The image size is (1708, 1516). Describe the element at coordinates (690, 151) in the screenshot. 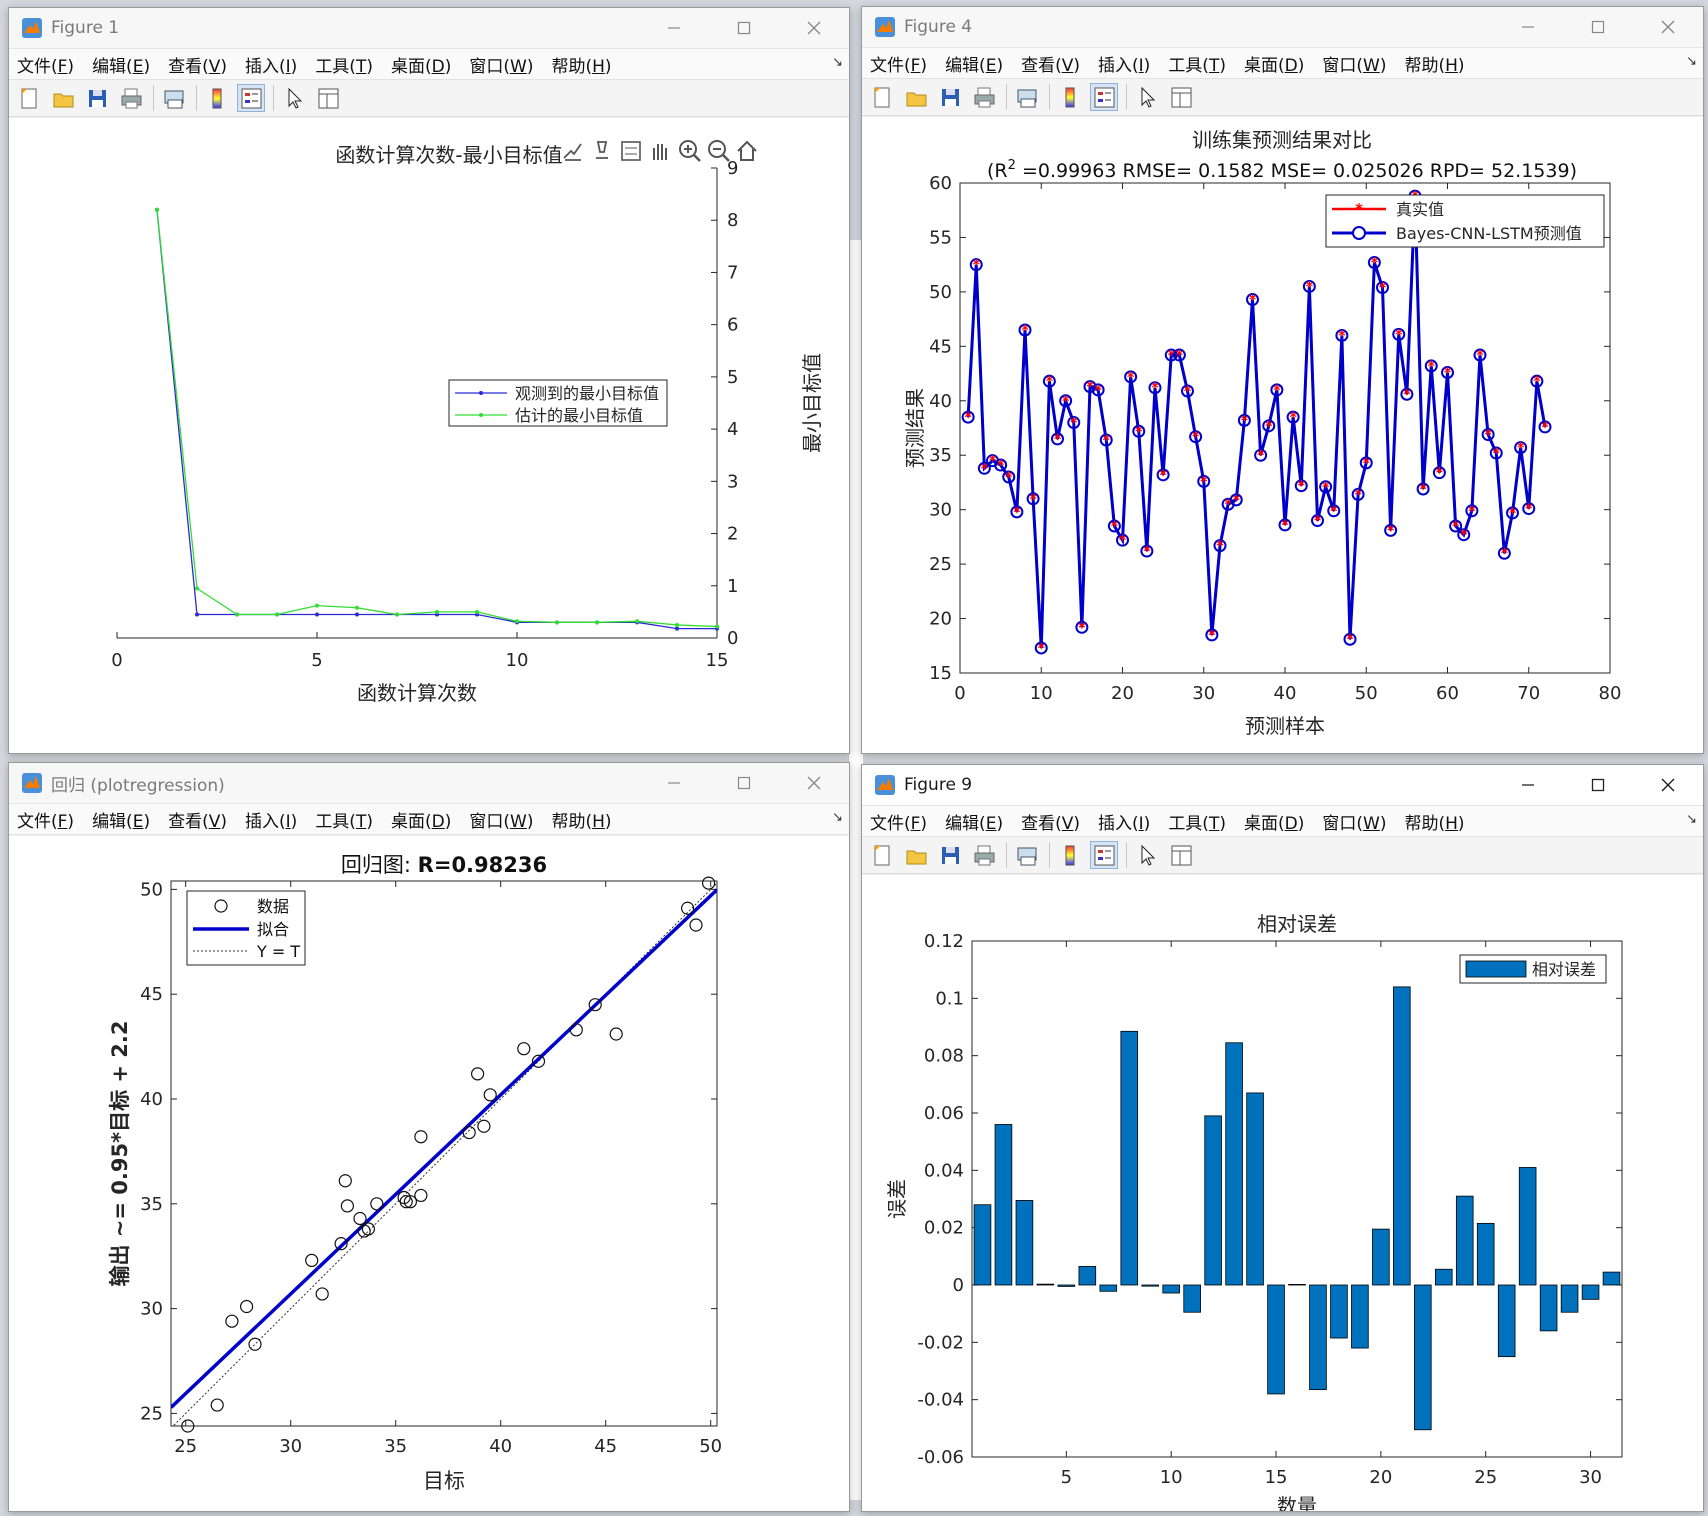

I see `zoom-in-icon` at that location.